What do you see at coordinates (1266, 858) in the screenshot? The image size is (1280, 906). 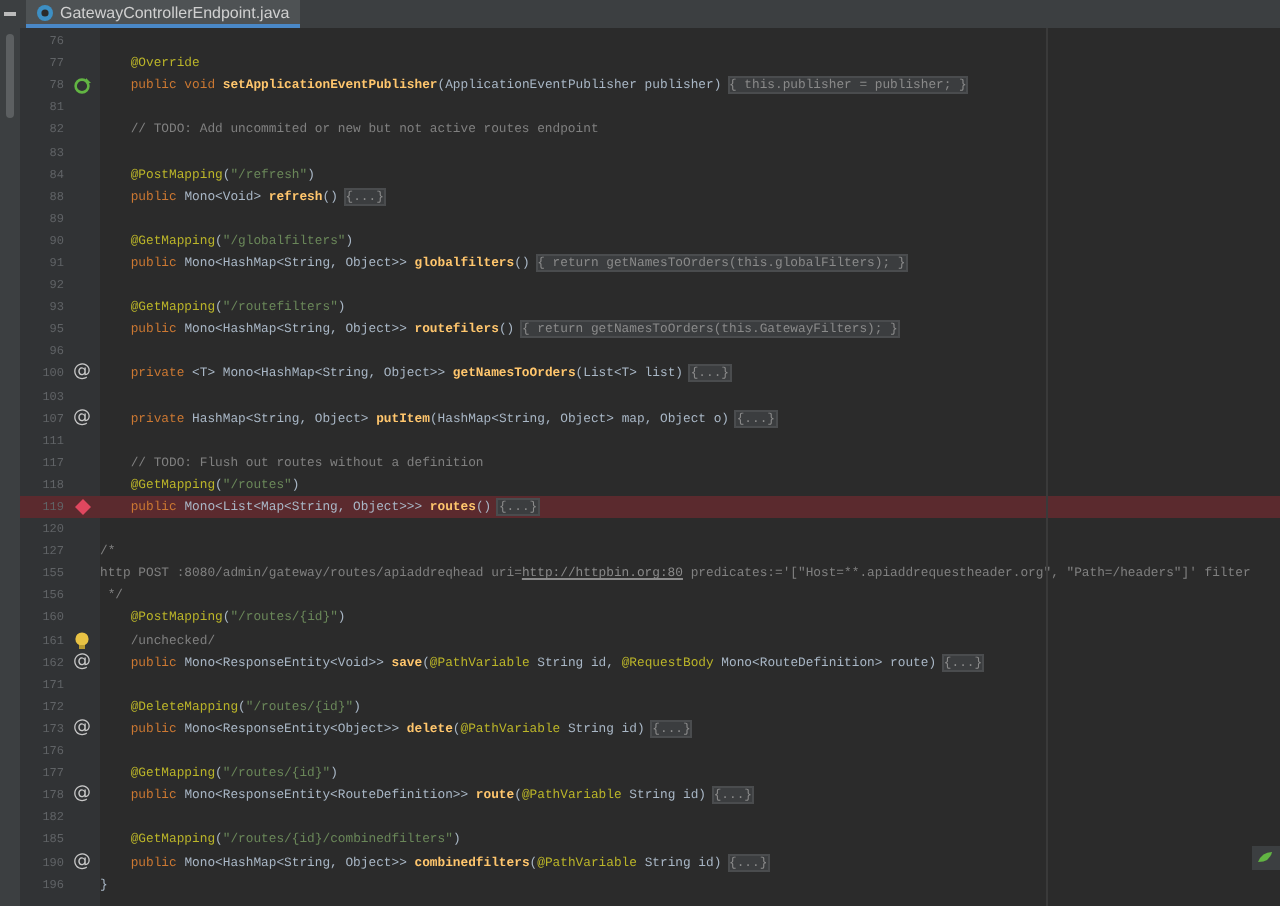 I see `notification-icon` at bounding box center [1266, 858].